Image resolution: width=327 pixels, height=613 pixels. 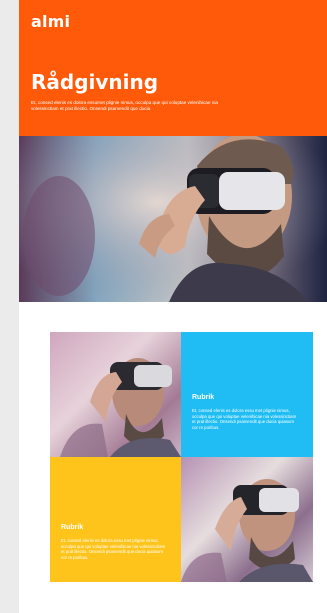 What do you see at coordinates (95, 82) in the screenshot?
I see `page-title: Rådgivning` at bounding box center [95, 82].